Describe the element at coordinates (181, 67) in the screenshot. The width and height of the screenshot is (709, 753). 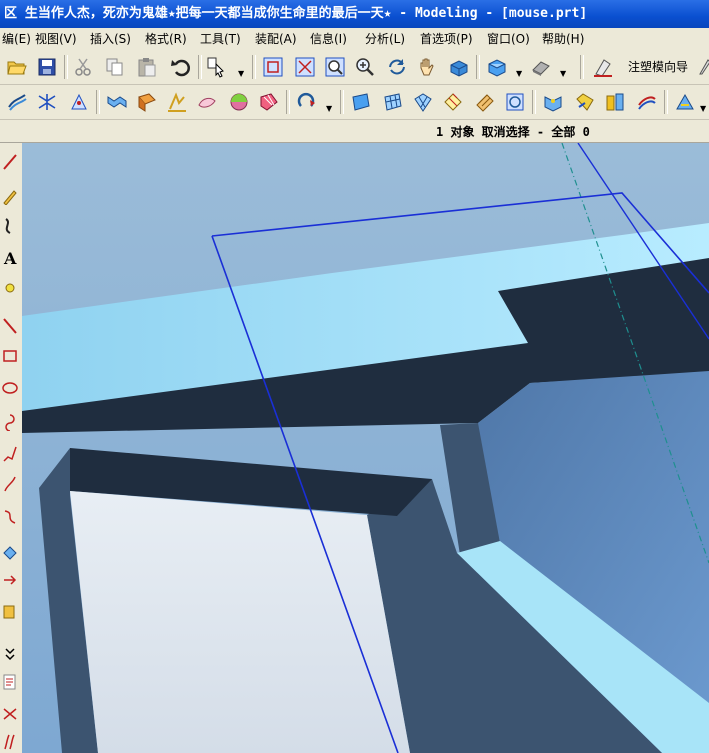
I see `undo-icon` at that location.